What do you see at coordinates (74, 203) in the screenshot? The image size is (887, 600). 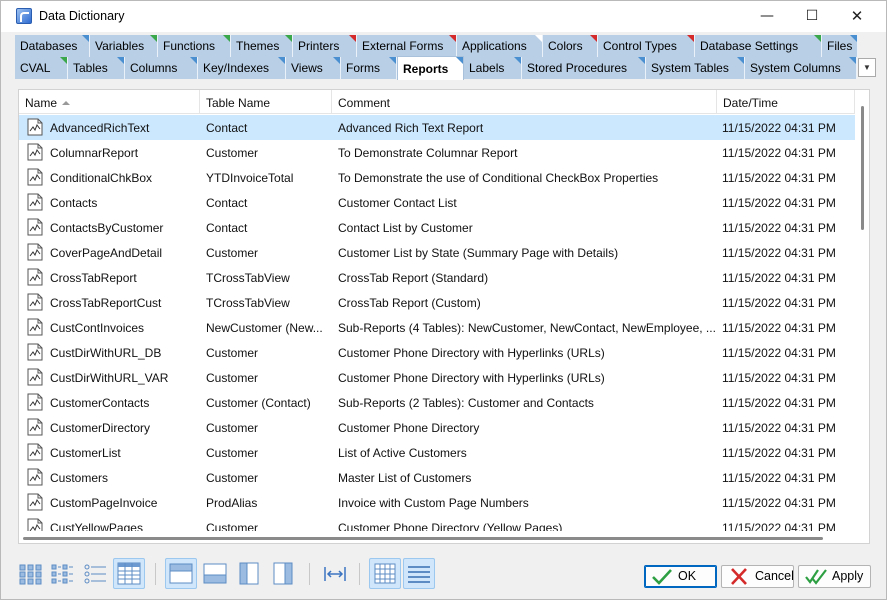 I see `cell-name: Contacts` at bounding box center [74, 203].